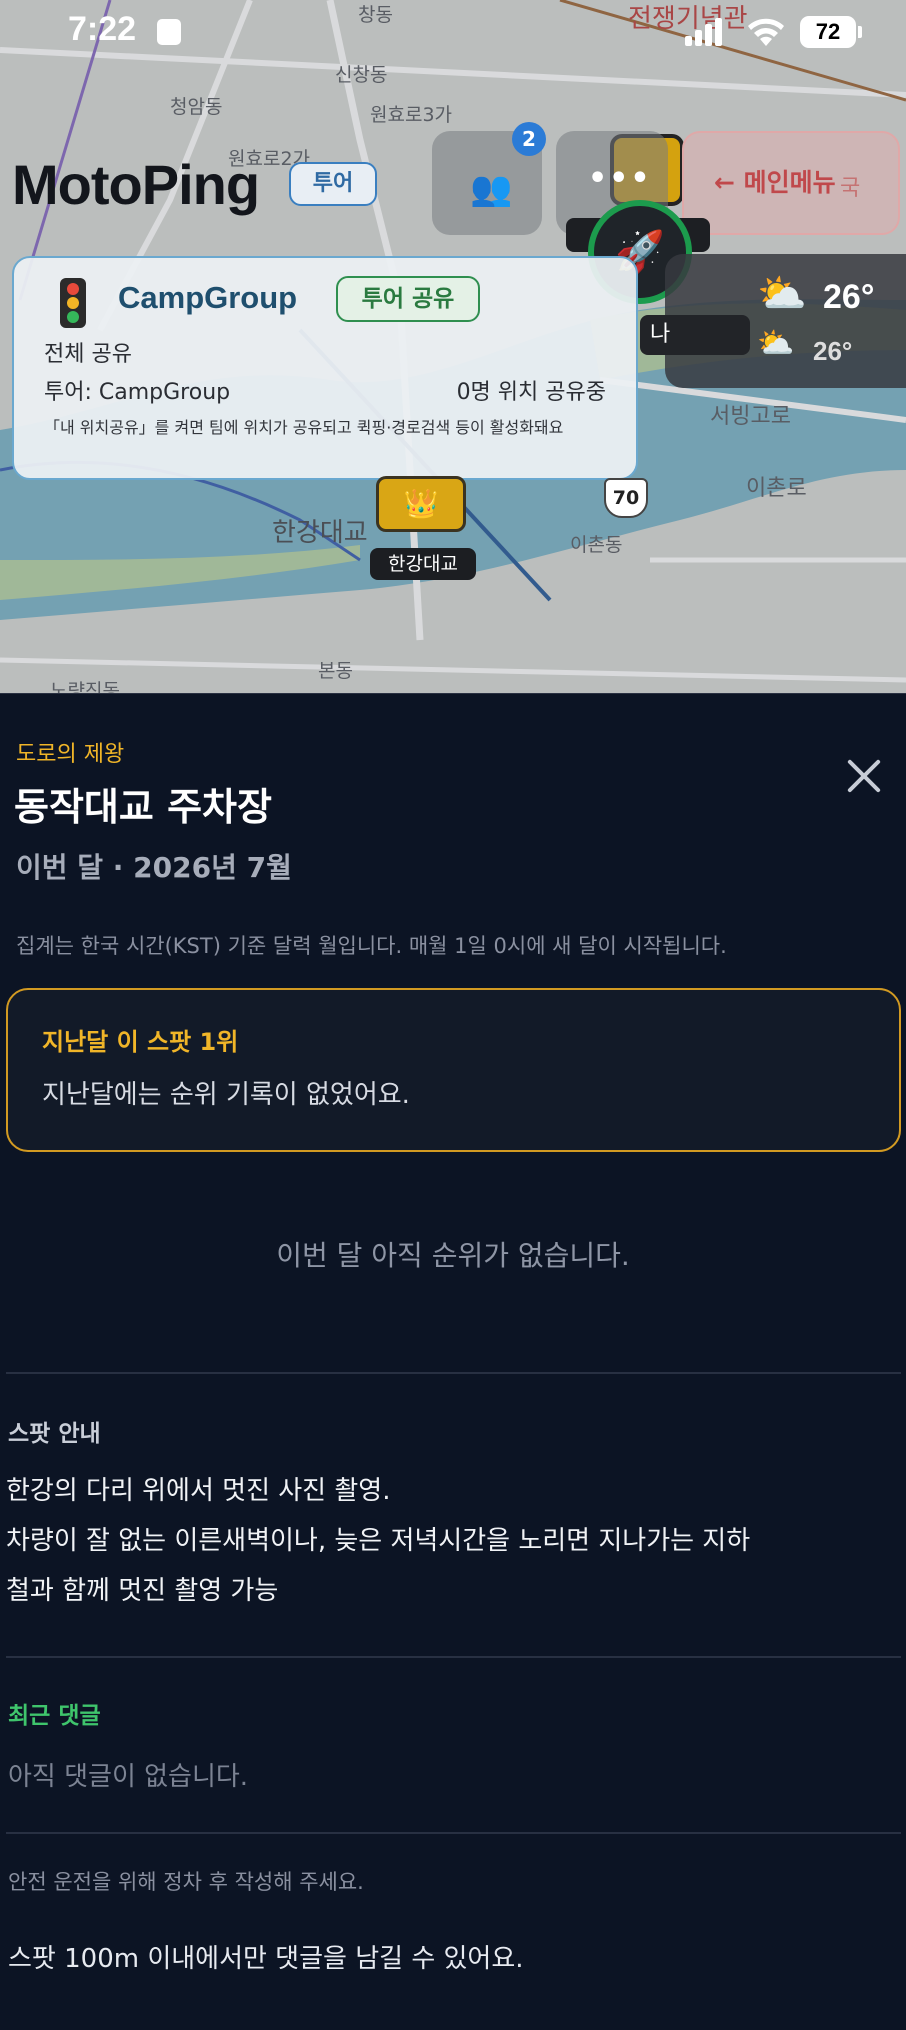  What do you see at coordinates (198, 1491) in the screenshot?
I see `spot-guide-text: 한강의 다리 위에서 멋진 사진 촬영.` at bounding box center [198, 1491].